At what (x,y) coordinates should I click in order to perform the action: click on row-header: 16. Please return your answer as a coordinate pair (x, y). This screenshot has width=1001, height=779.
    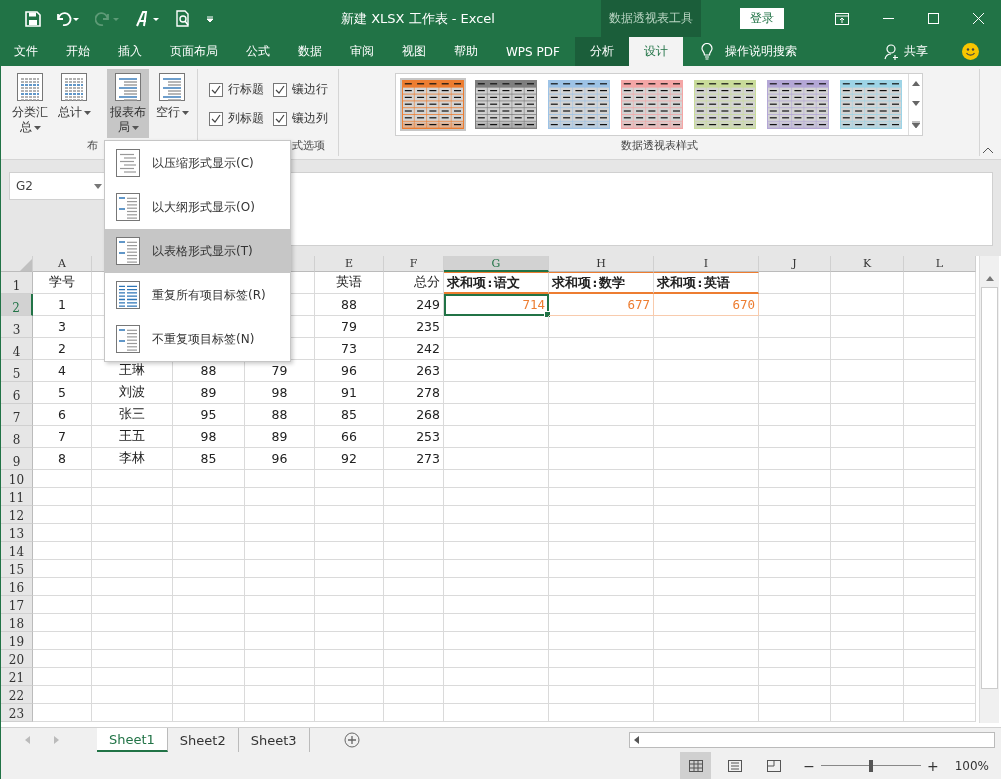
    Looking at the image, I should click on (17, 587).